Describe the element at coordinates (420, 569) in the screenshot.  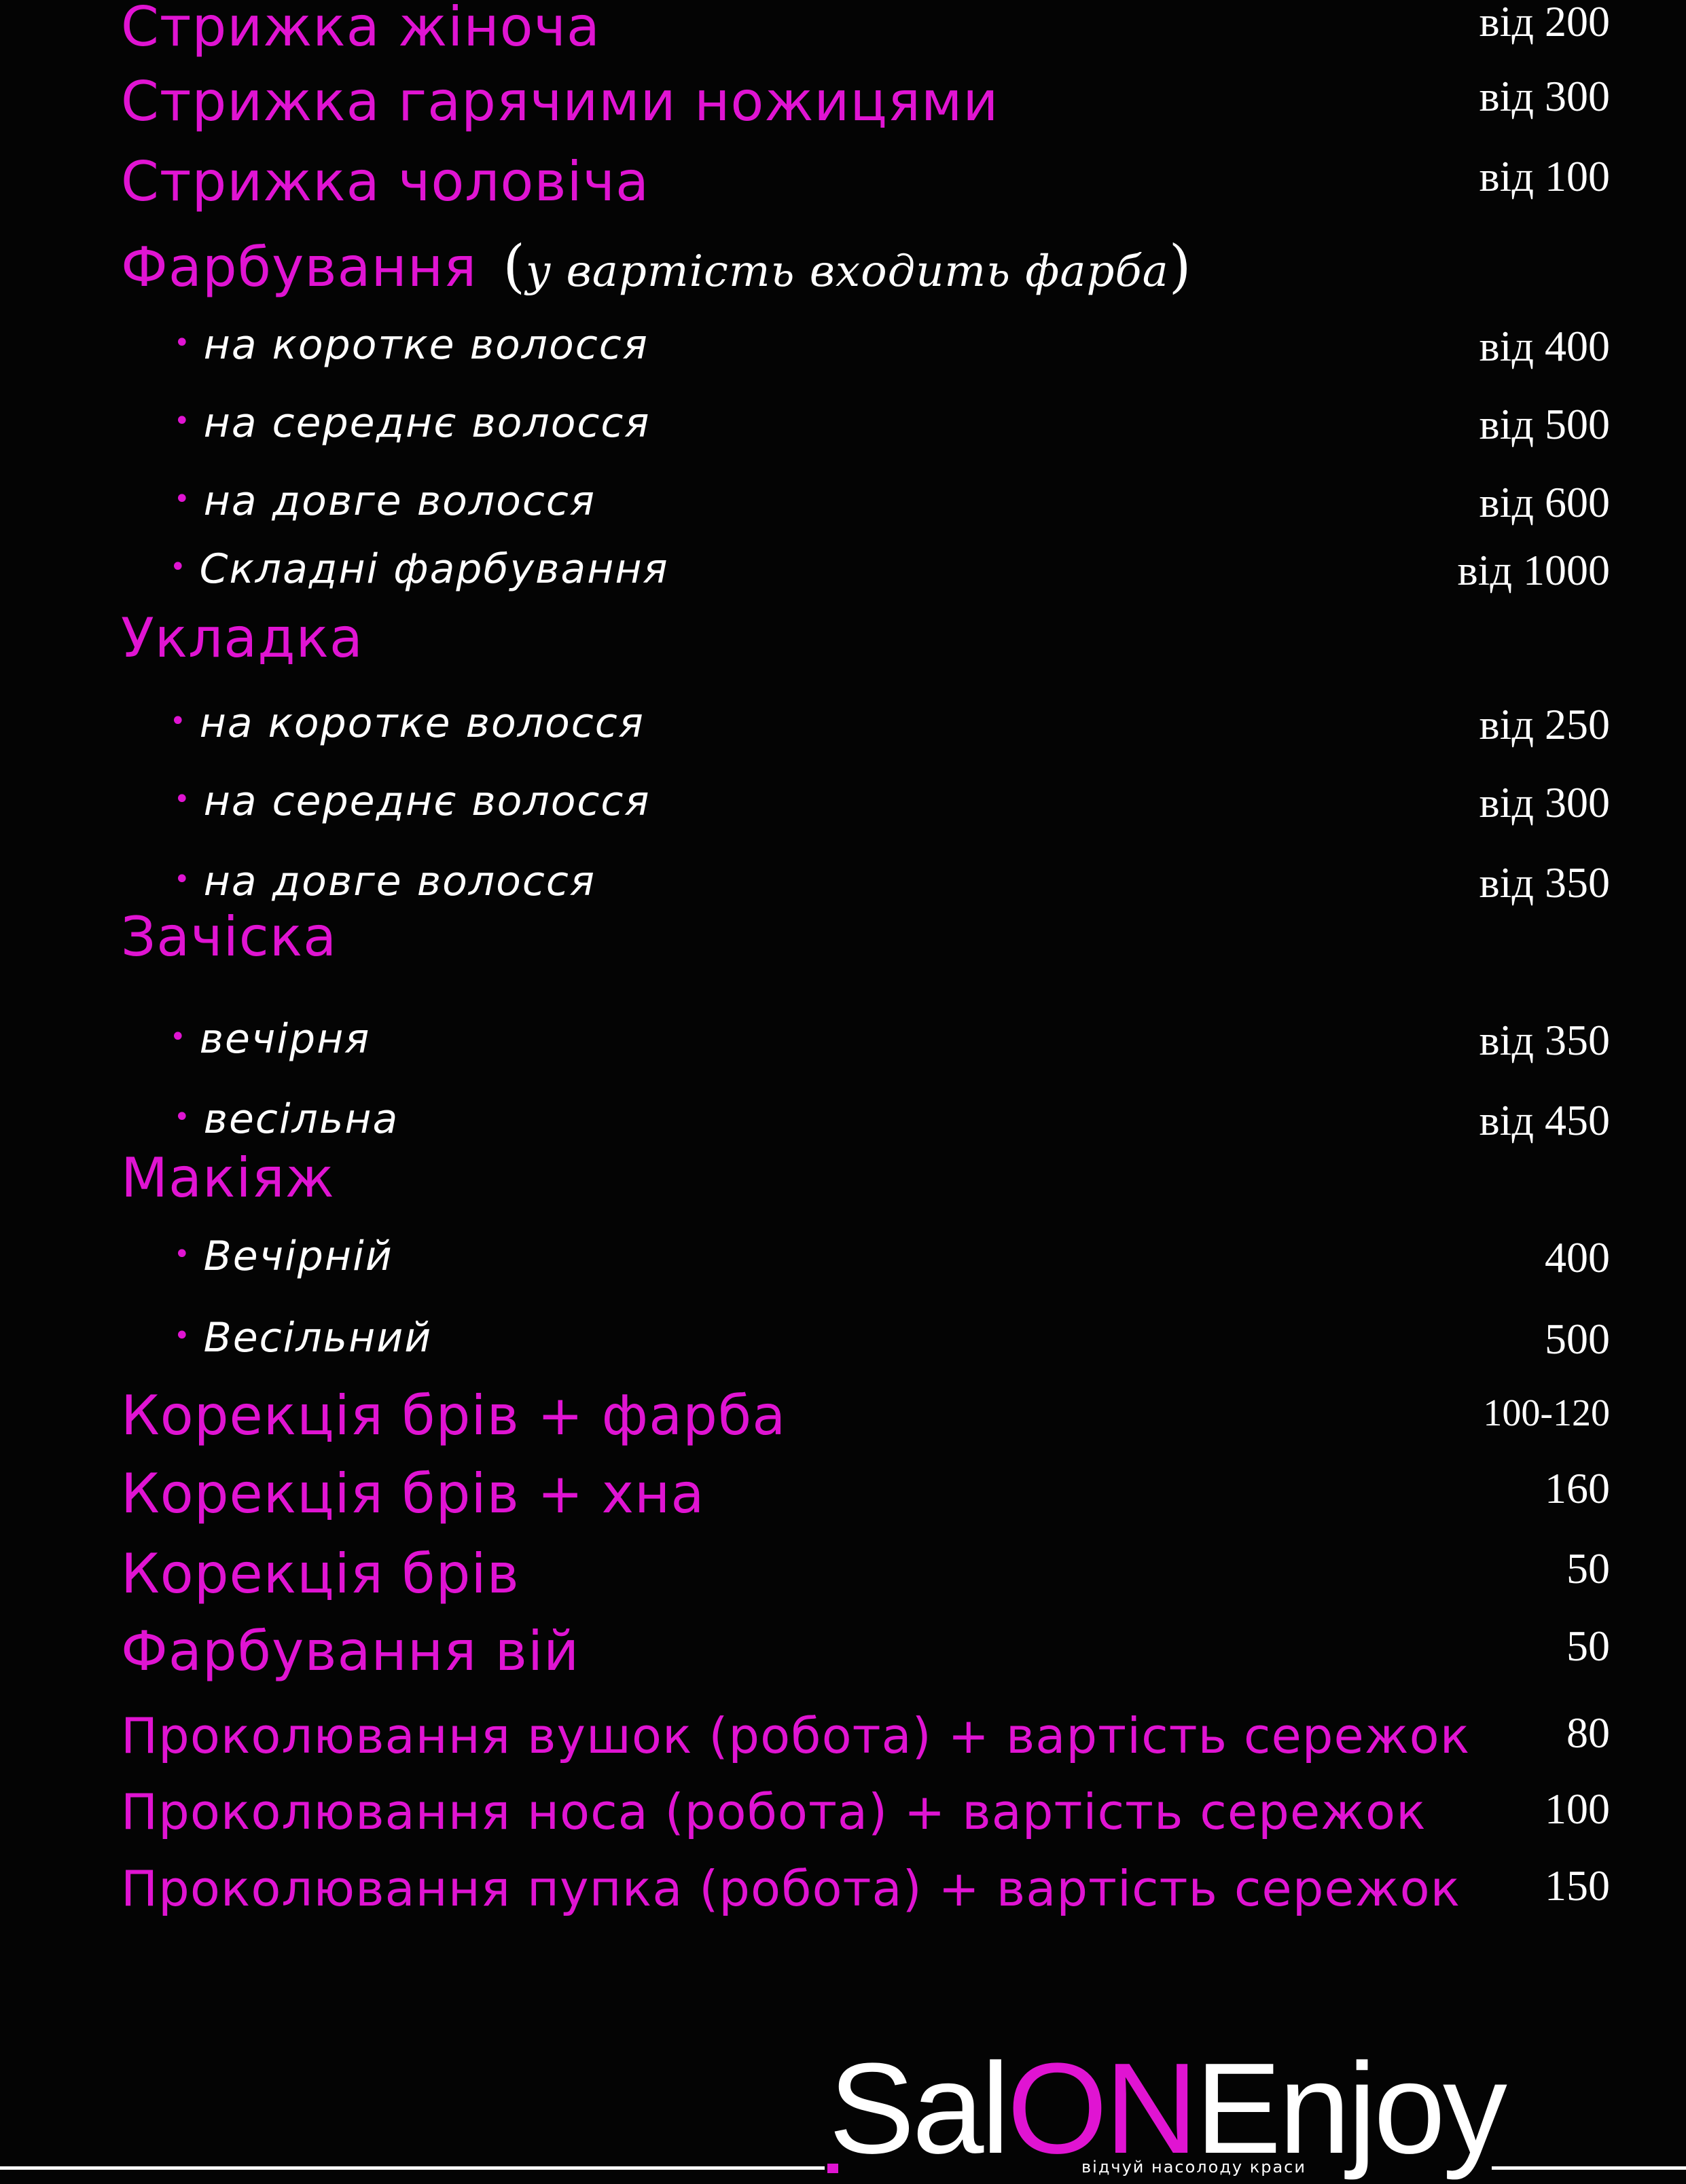
I see `service-subitem: • Складні фарбування` at that location.